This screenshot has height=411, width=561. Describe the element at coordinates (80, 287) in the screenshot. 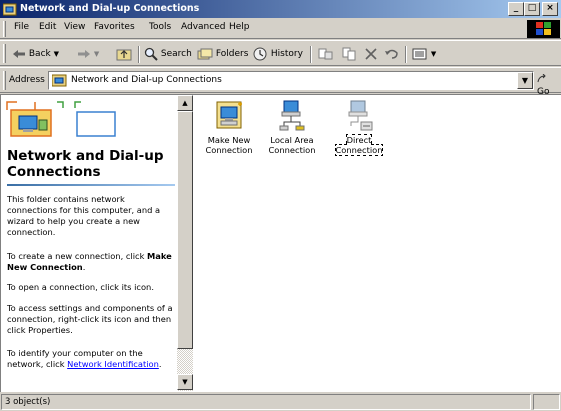

I see `pane-open-instructions: To open a connection, click its icon.` at that location.